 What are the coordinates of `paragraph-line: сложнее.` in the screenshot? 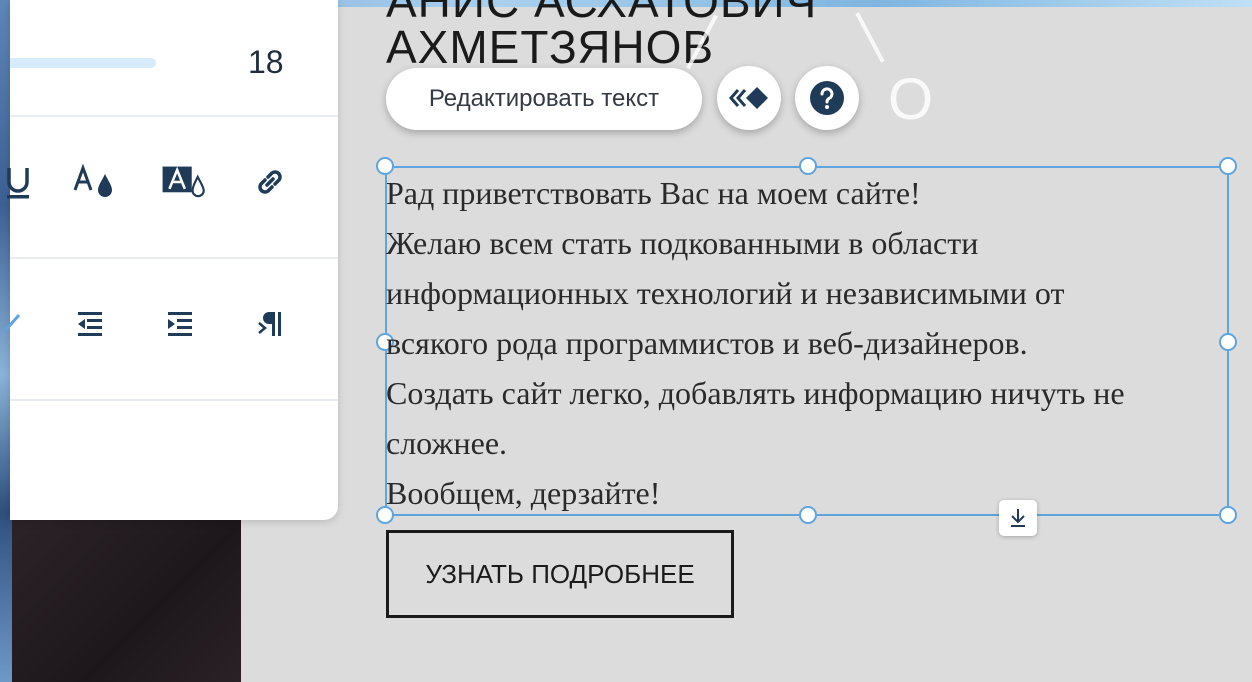 It's located at (447, 443).